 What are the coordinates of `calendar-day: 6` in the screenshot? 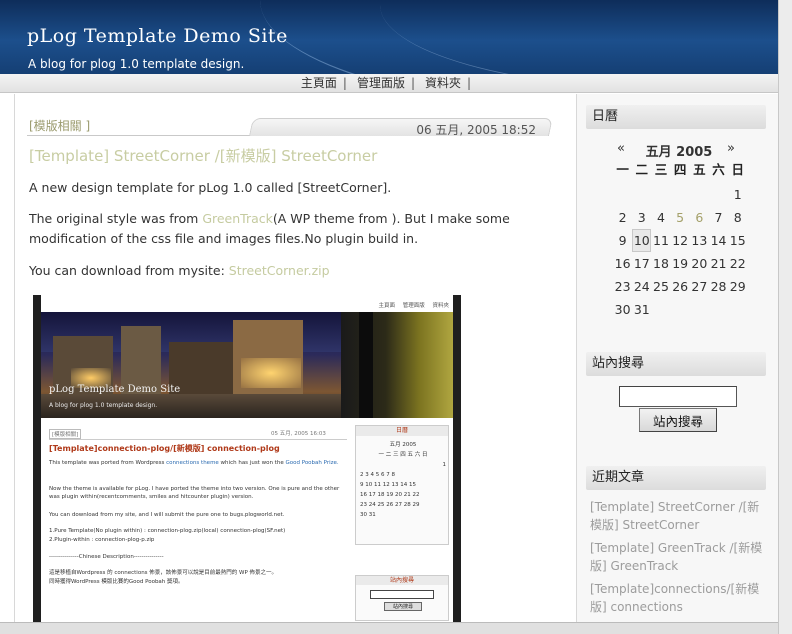 It's located at (699, 217).